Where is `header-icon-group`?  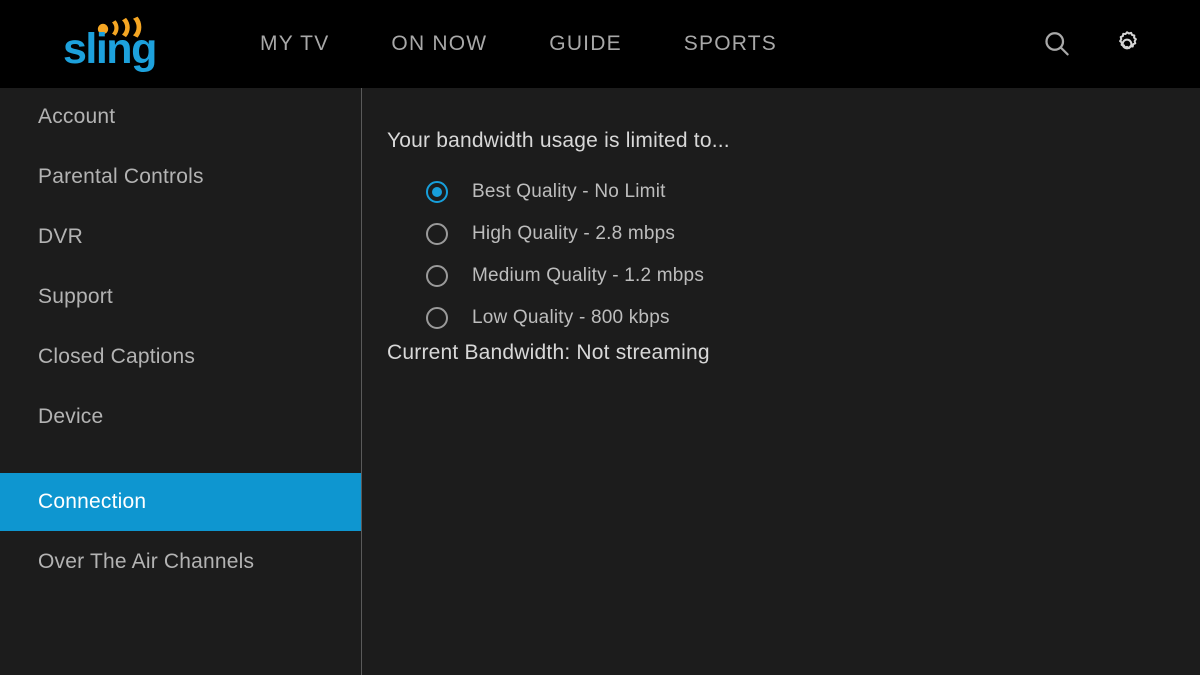
header-icon-group is located at coordinates (1092, 44).